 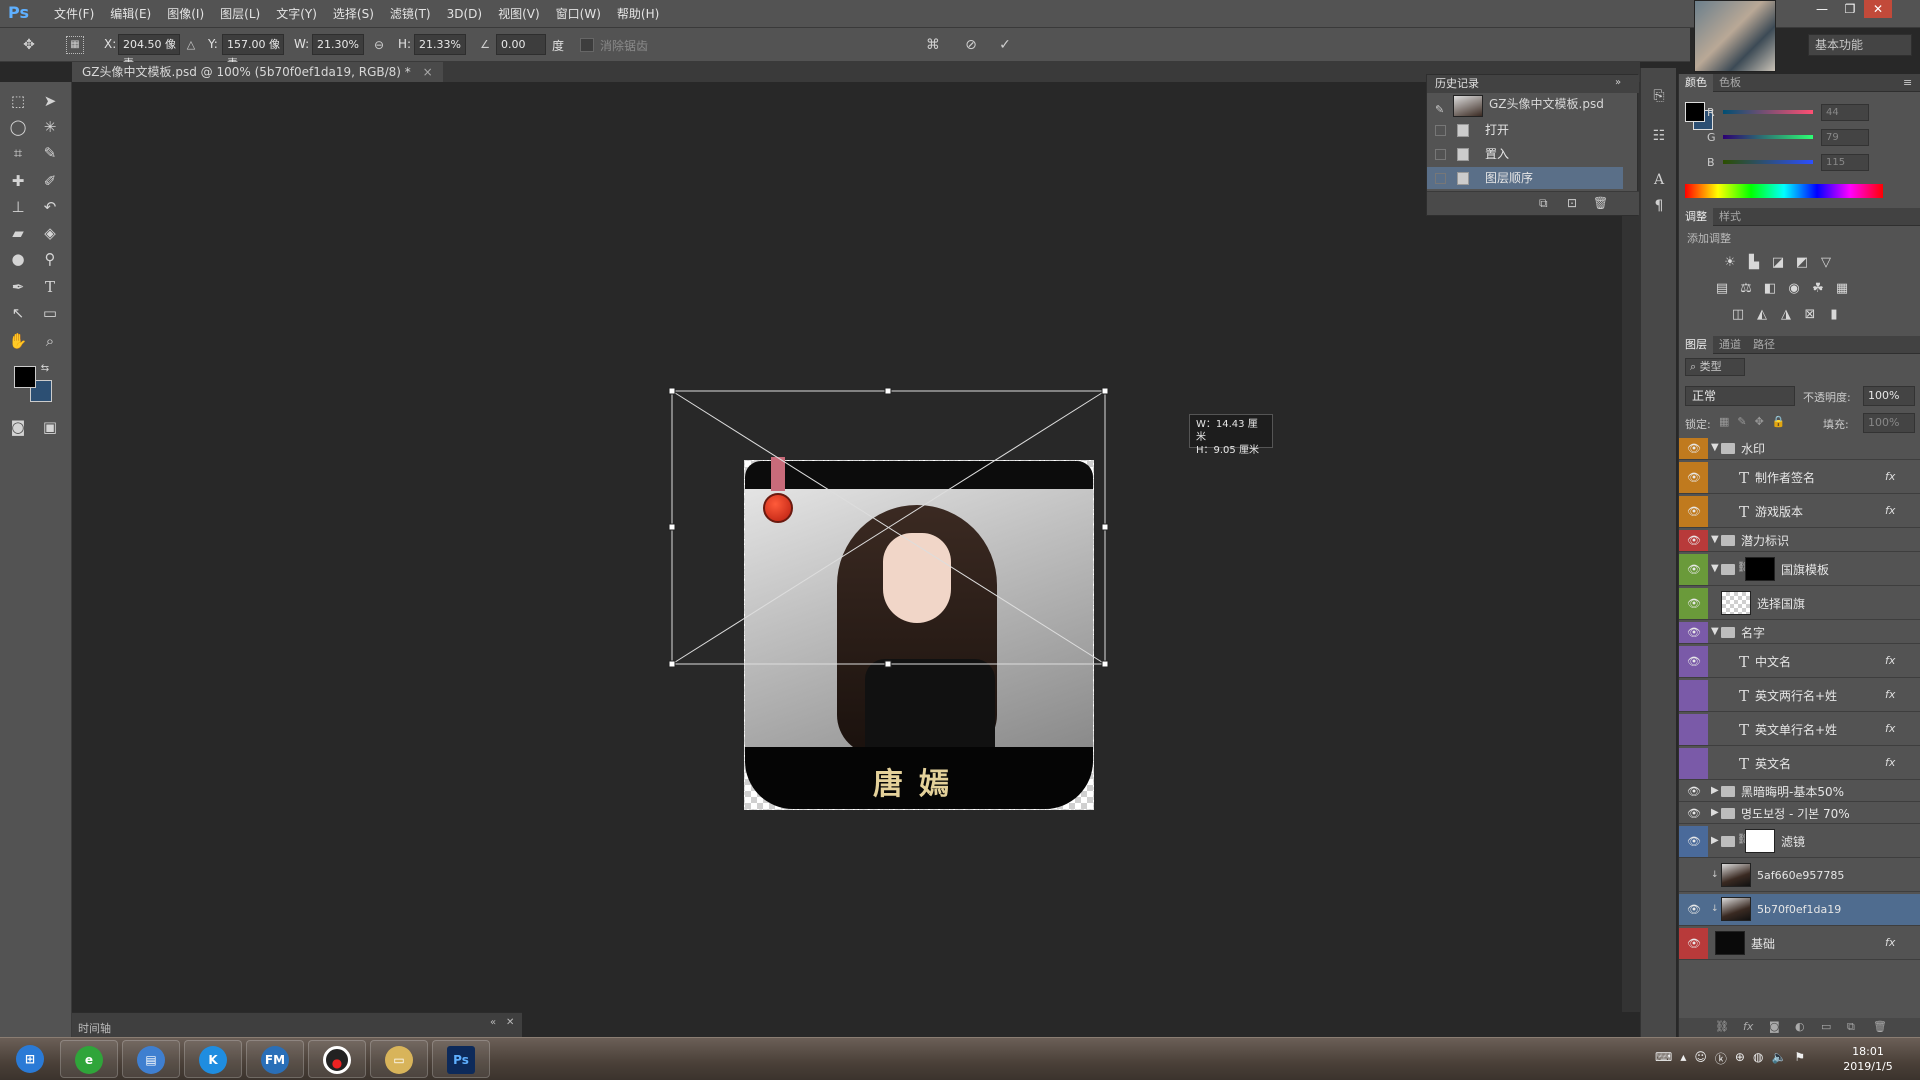 I want to click on crop-tool-icon: ⌗, so click(x=18, y=153).